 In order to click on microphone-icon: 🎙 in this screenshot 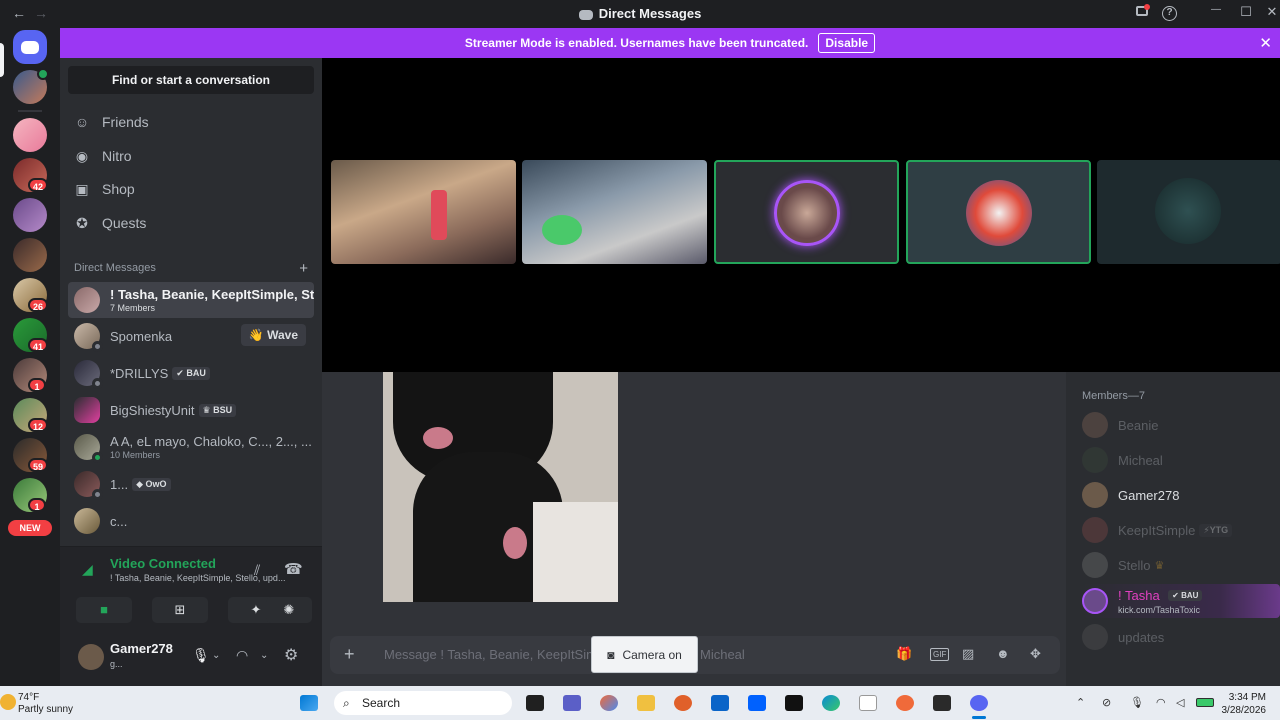, I will do `click(201, 655)`.